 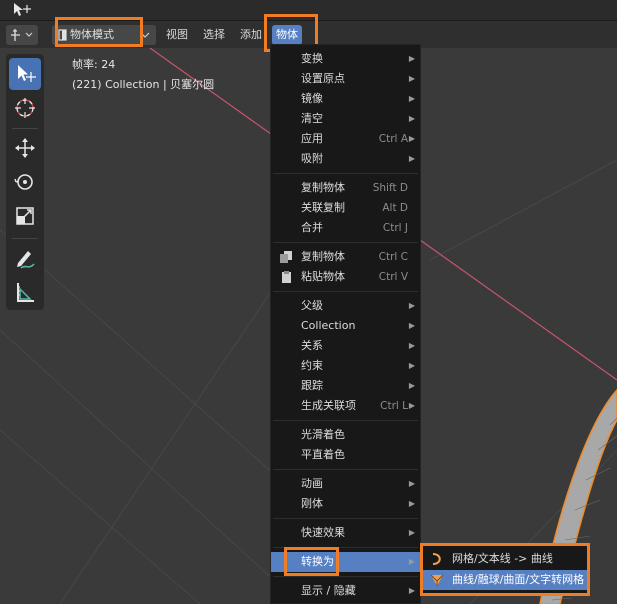 I want to click on menu-item-label: 清空, so click(x=312, y=118).